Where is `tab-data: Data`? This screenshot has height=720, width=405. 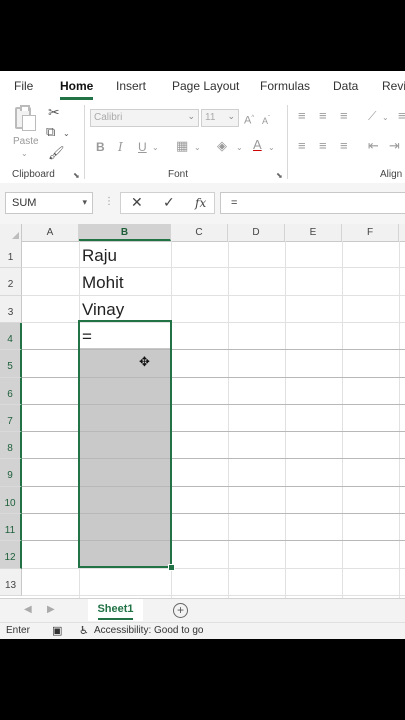
tab-data: Data is located at coordinates (345, 86).